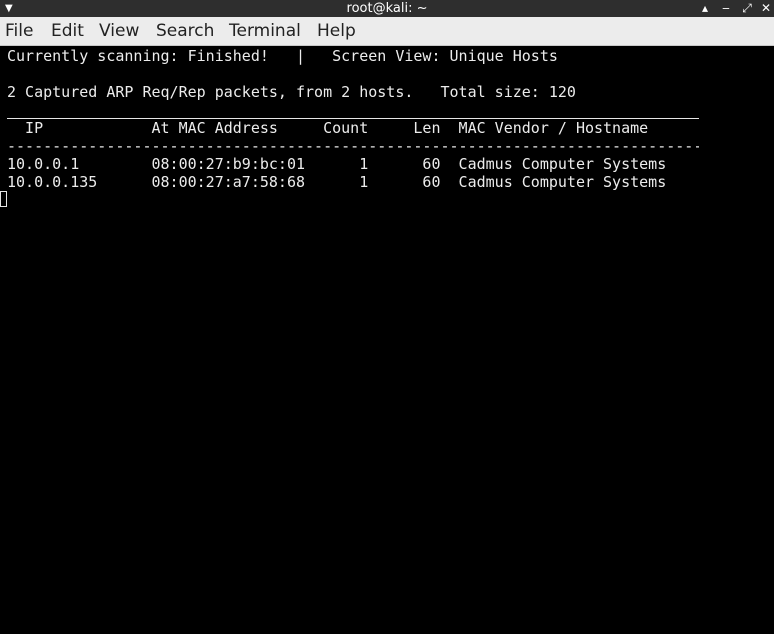 This screenshot has width=774, height=634. Describe the element at coordinates (747, 8) in the screenshot. I see `maximize-icon: ⤢` at that location.